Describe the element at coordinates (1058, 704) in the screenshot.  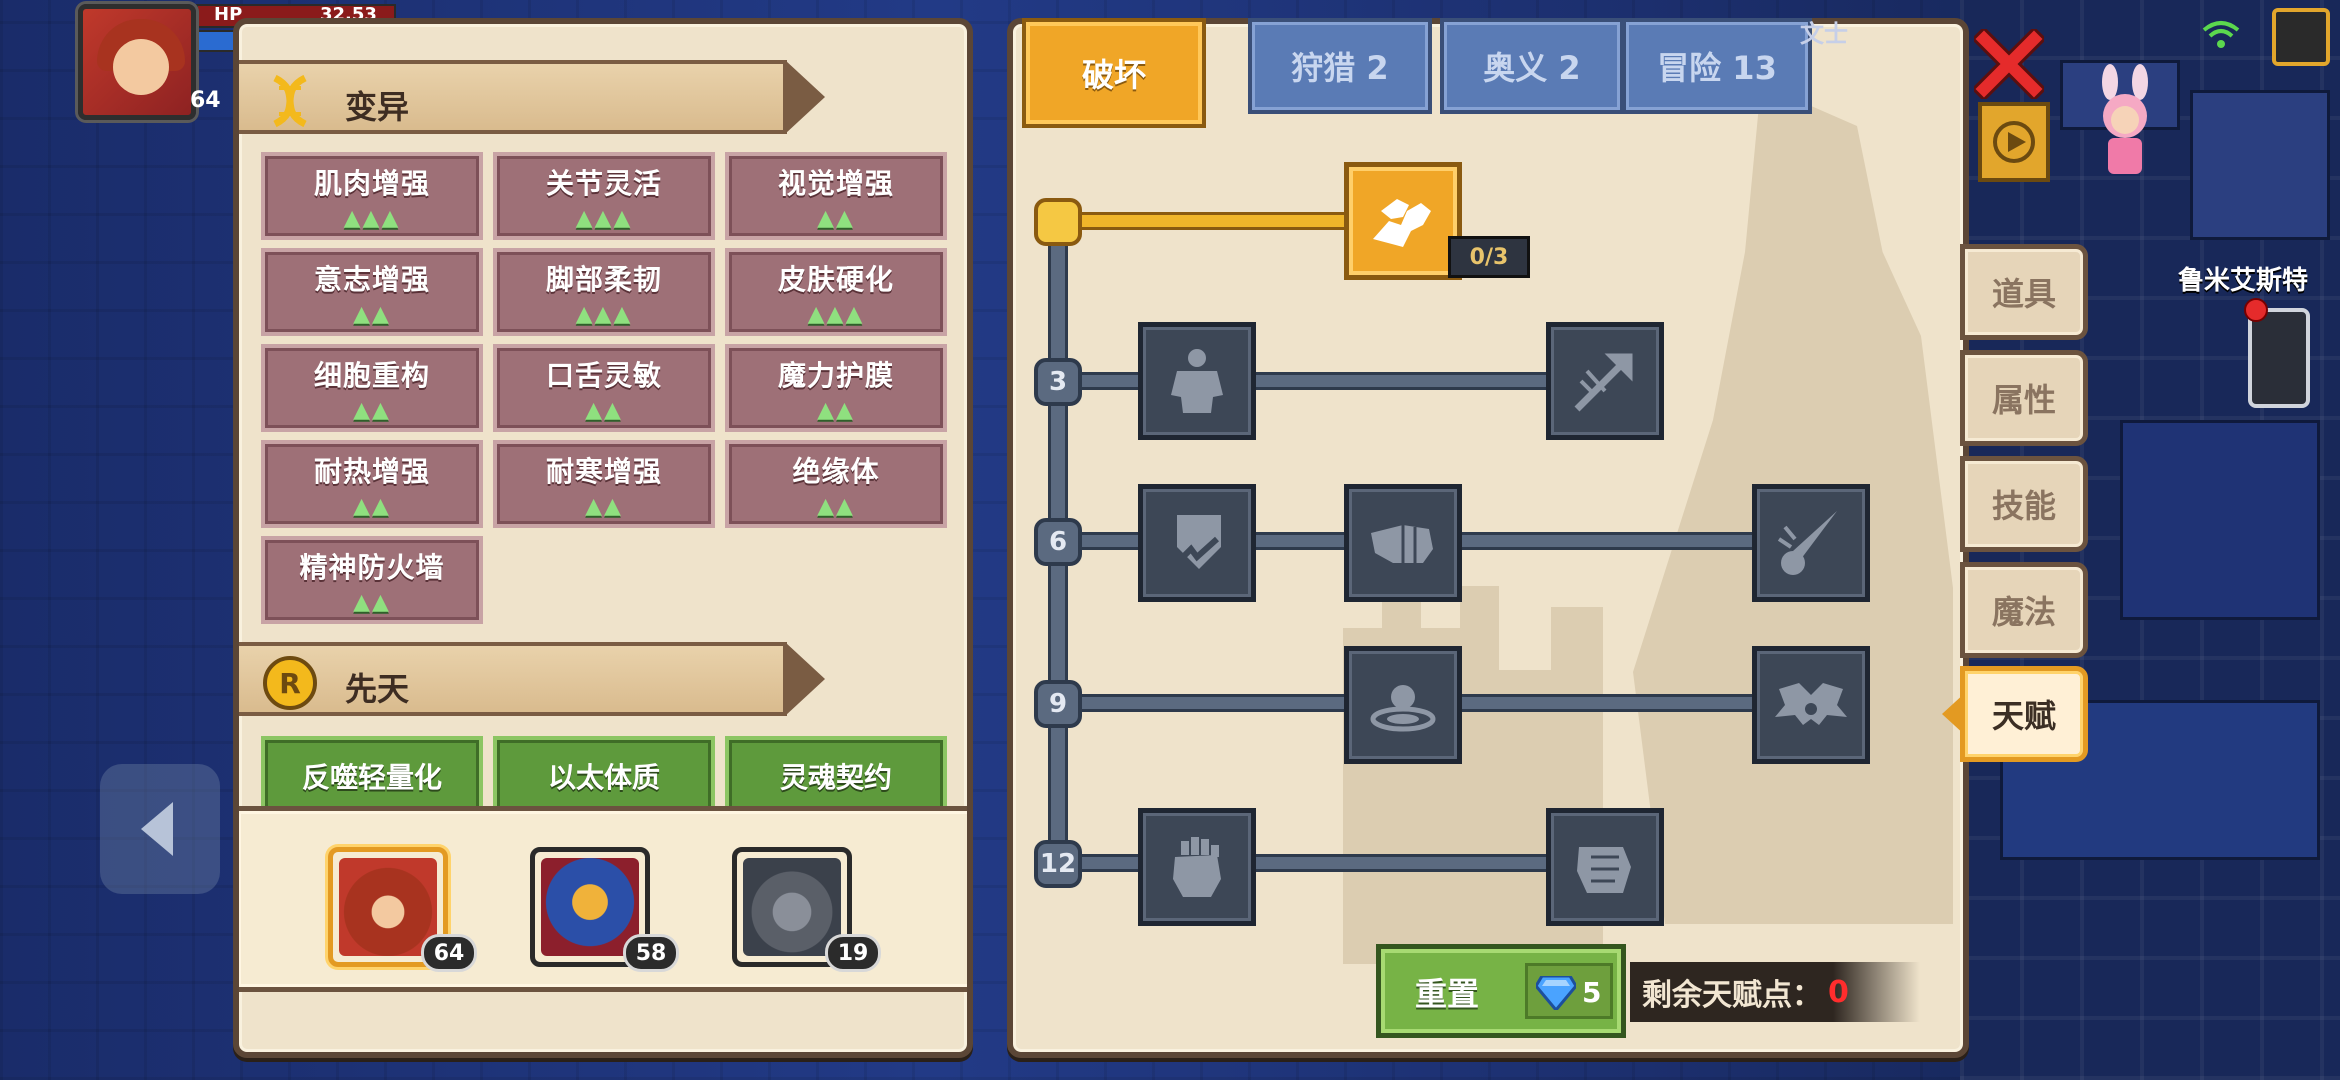
I see `tree-level-9: 9` at that location.